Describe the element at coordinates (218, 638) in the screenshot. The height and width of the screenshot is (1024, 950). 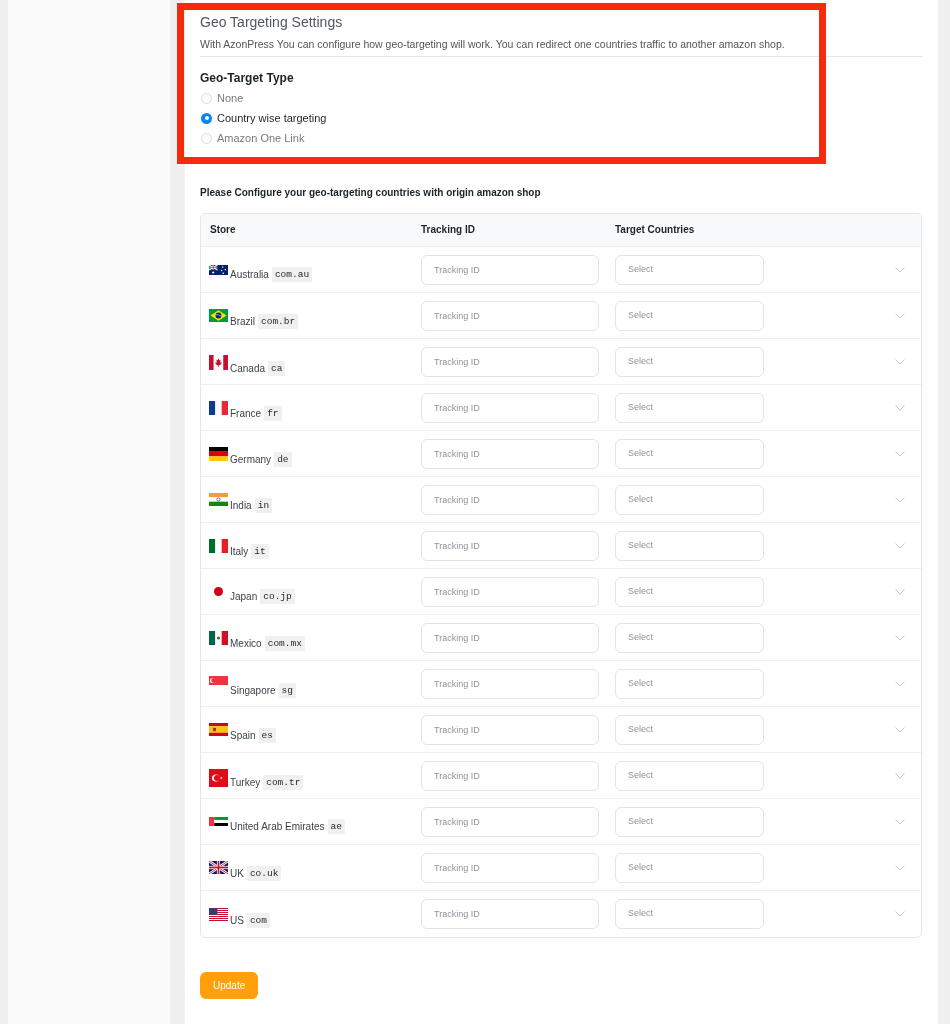
I see `mexico-flag-icon` at that location.